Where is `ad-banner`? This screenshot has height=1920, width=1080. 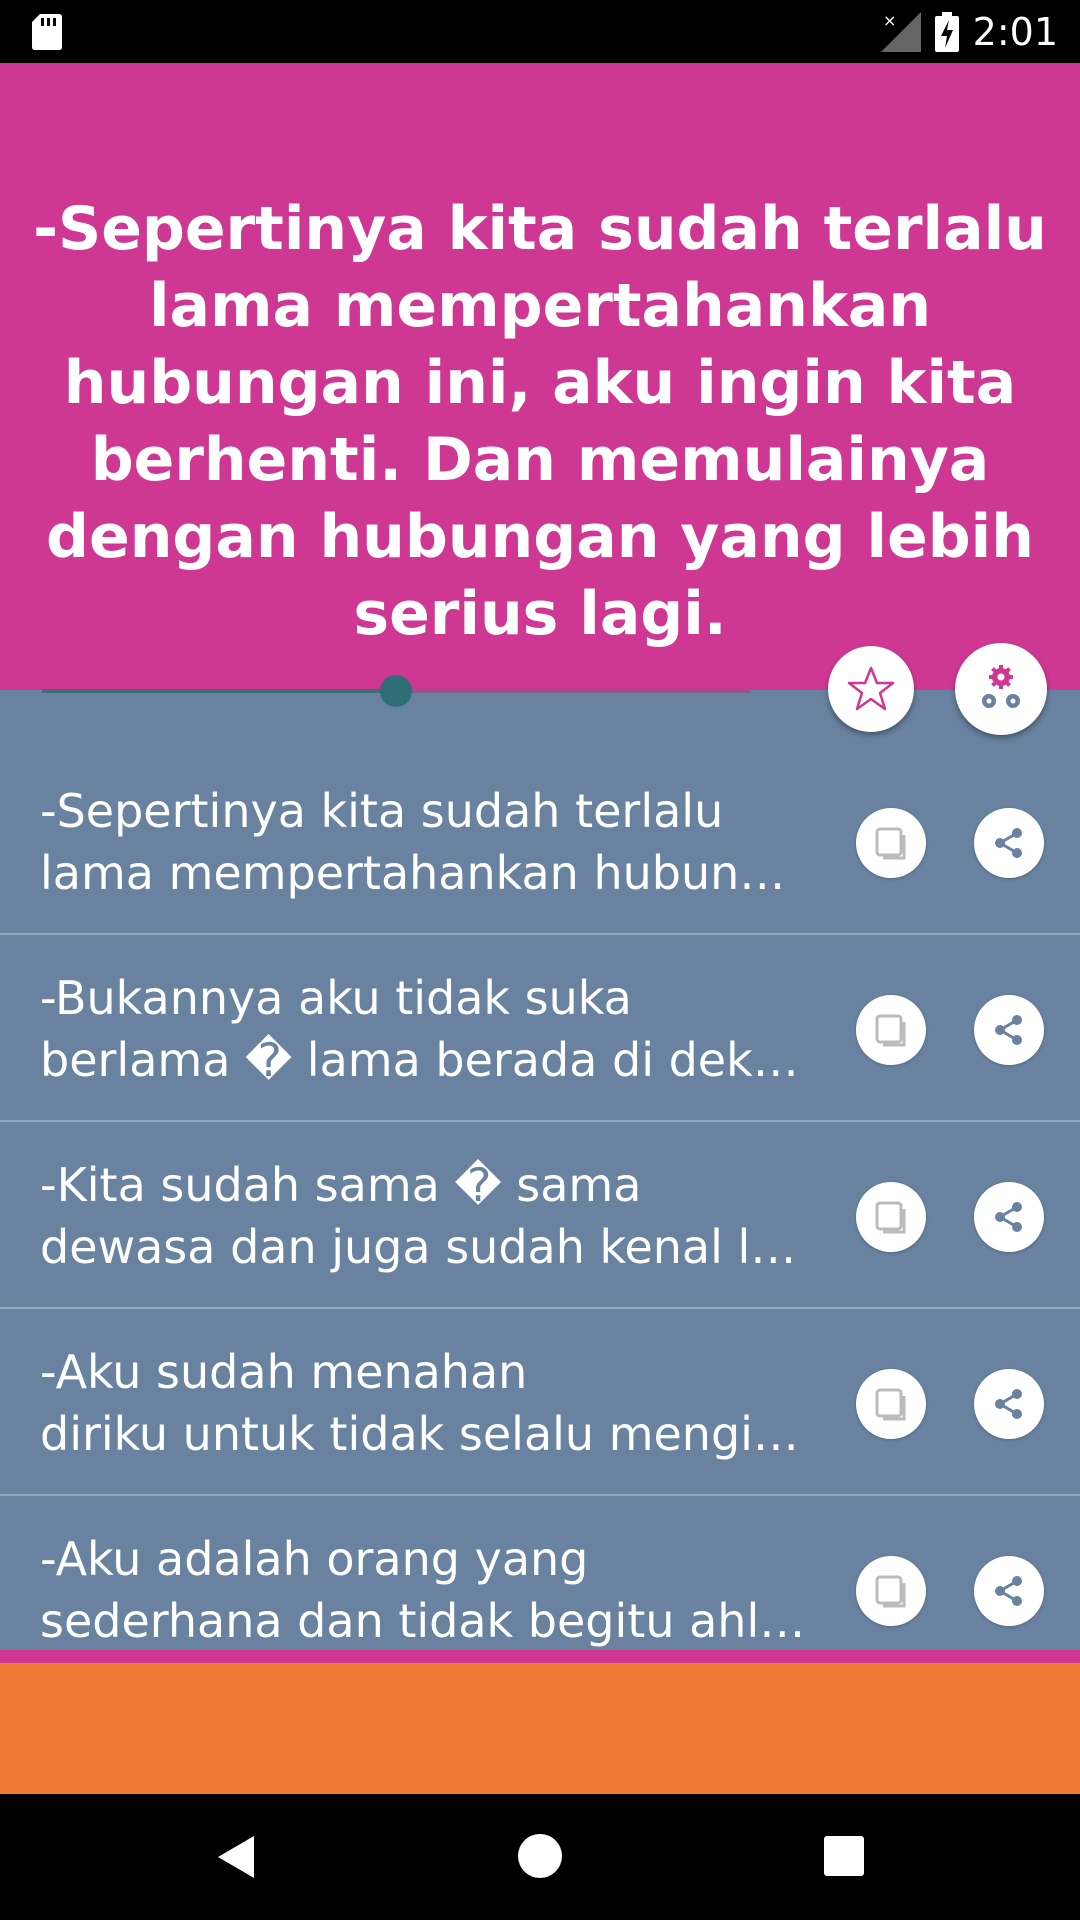
ad-banner is located at coordinates (540, 1728).